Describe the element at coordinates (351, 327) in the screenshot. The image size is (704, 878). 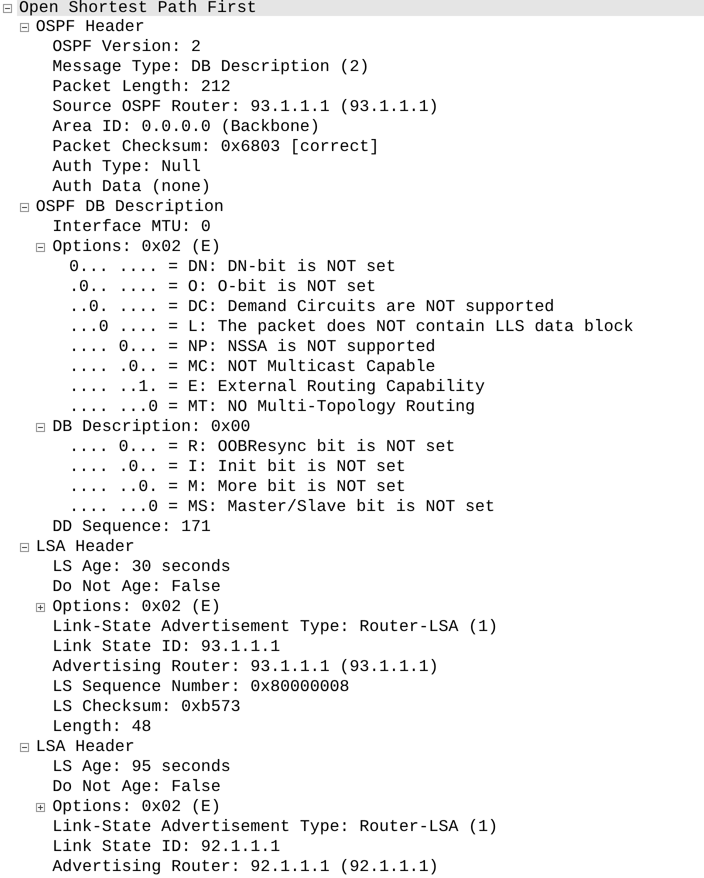
I see `tree-item: ...0 .... = L: The packet does NOT contain LLS data block` at that location.